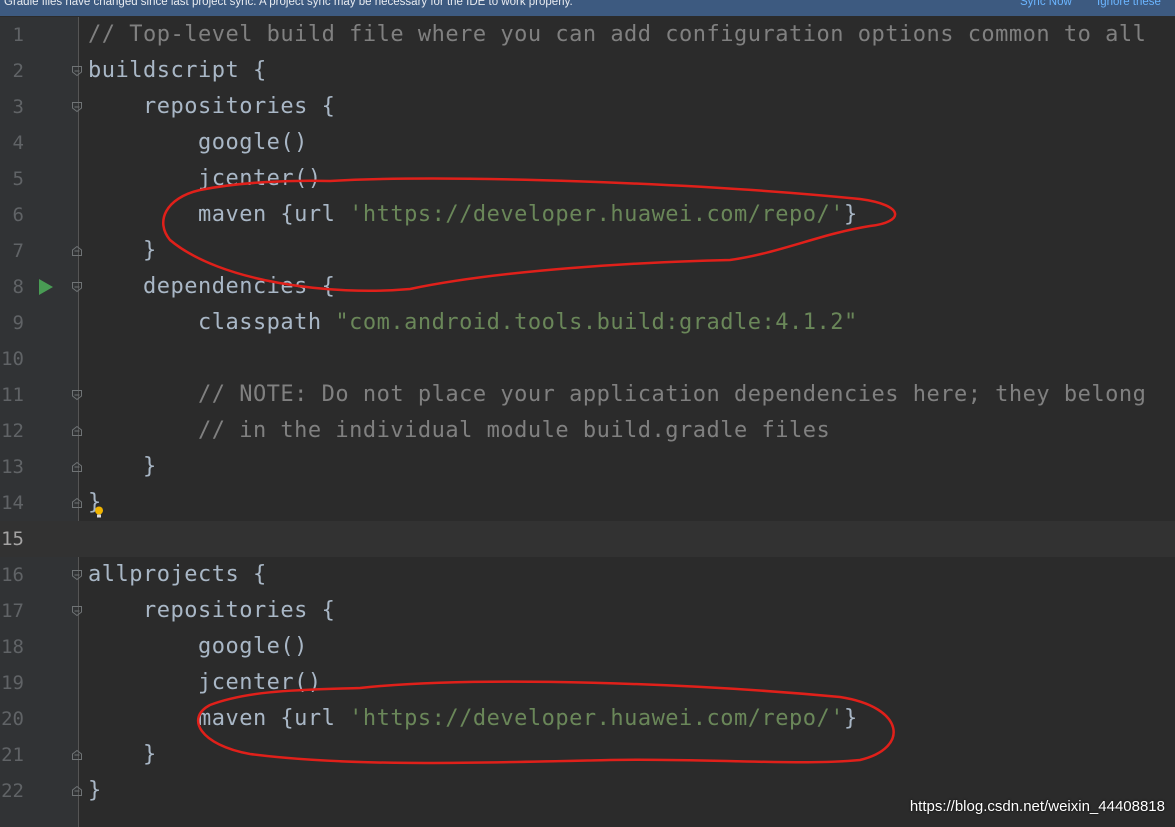  I want to click on code-line: 7 }, so click(587, 251).